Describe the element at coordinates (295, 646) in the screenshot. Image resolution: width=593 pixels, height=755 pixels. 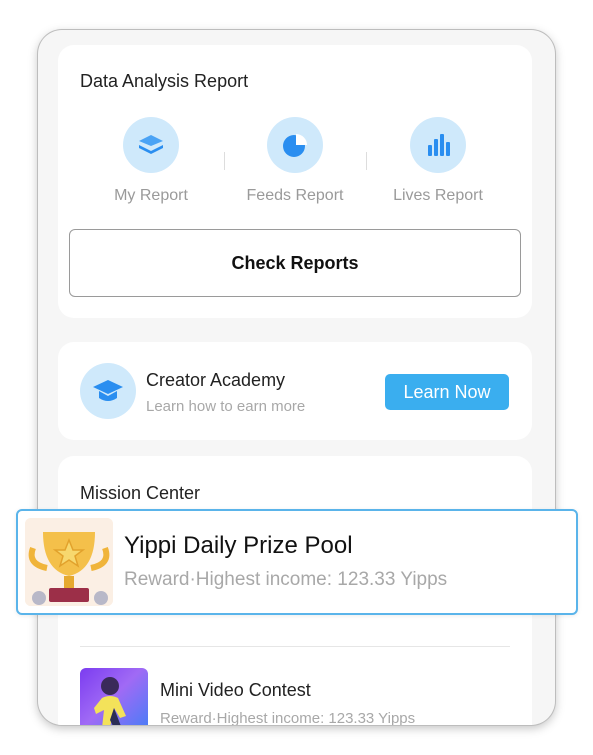
I see `divider` at that location.